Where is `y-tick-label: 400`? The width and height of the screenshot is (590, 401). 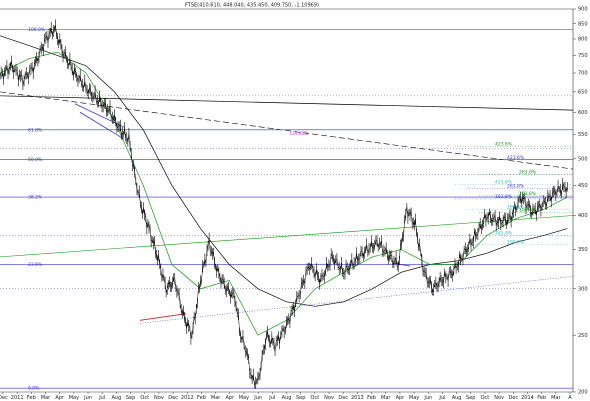 y-tick-label: 400 is located at coordinates (583, 216).